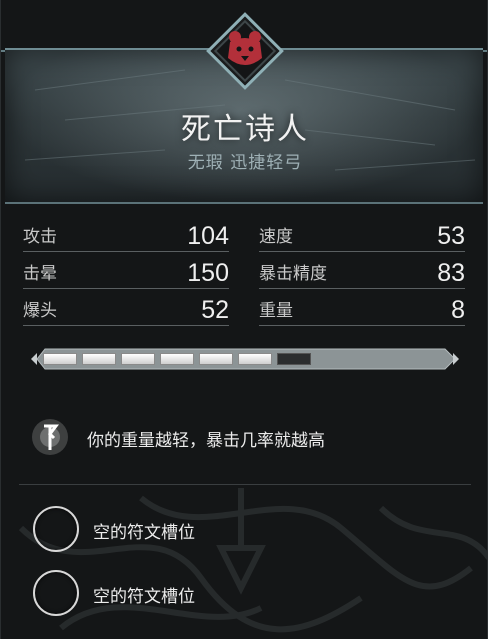 Image resolution: width=488 pixels, height=639 pixels. I want to click on stat-label: 重量, so click(276, 311).